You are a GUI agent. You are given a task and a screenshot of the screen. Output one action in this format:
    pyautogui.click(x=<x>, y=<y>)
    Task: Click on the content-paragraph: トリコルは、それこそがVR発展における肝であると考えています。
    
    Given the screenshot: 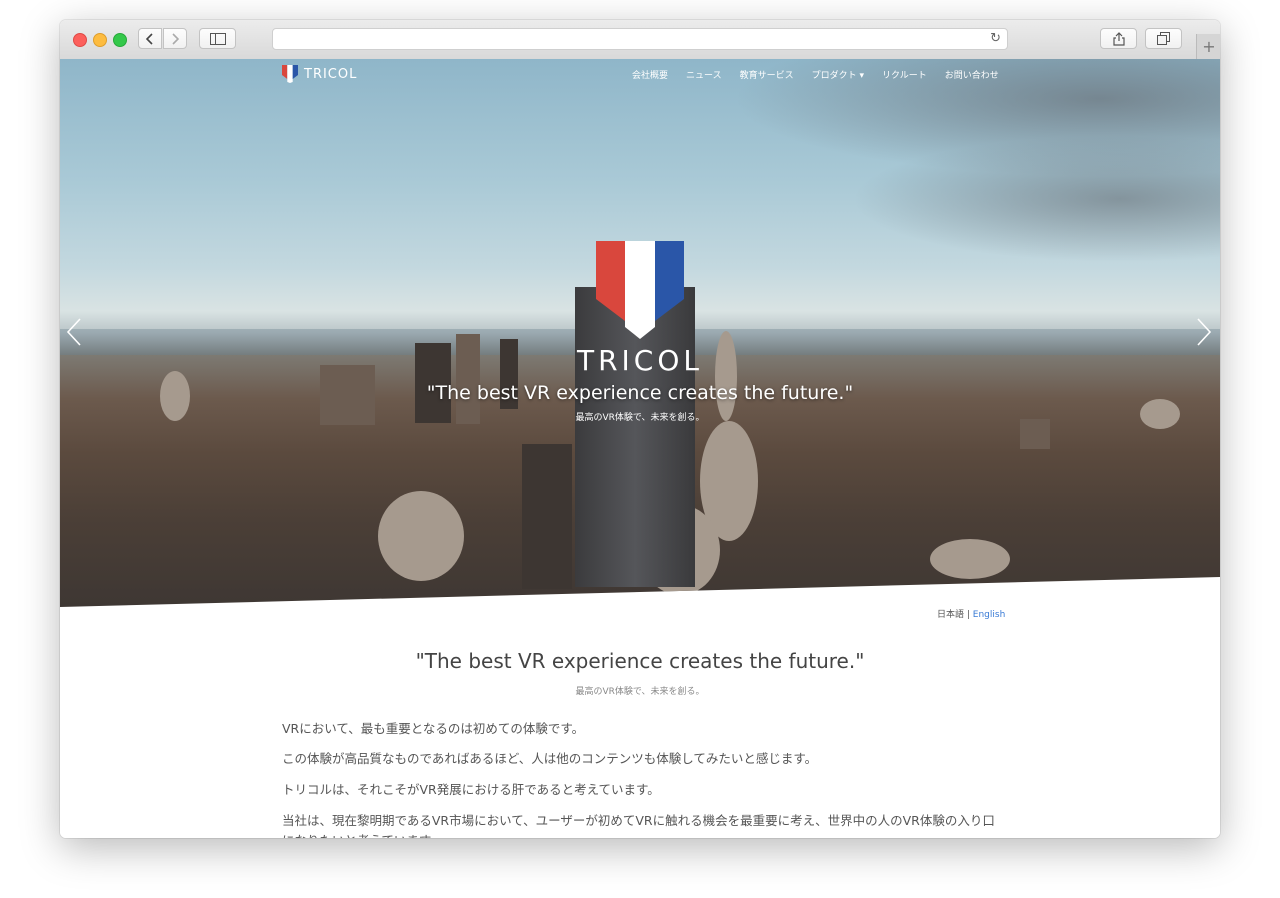 What is the action you would take?
    pyautogui.click(x=471, y=789)
    